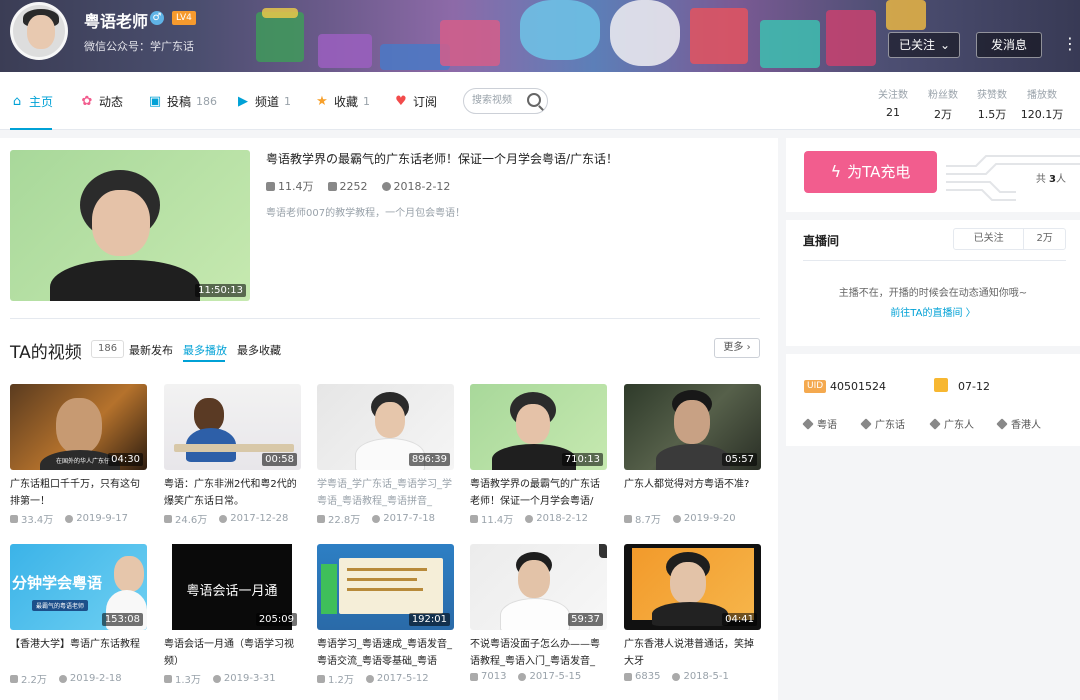  Describe the element at coordinates (492, 100) in the screenshot. I see `search-placeholder: 搜索视频` at that location.